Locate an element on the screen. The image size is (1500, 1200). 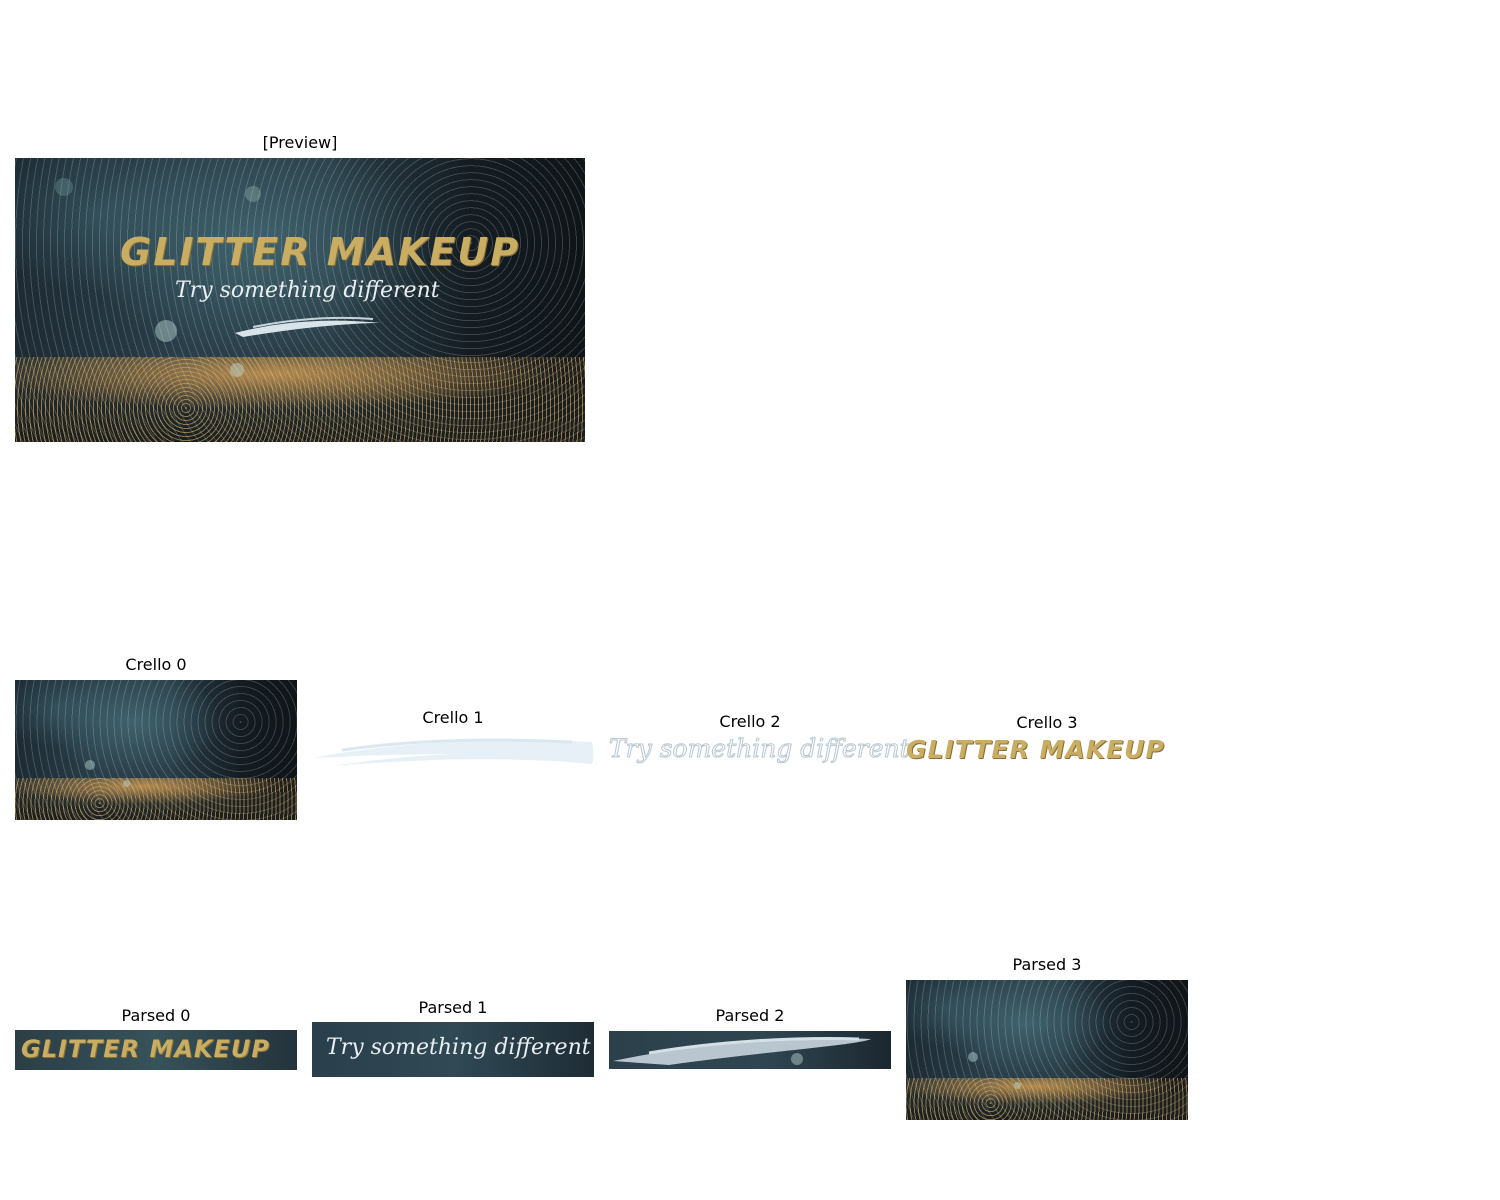
parsed-2-brush-stroke is located at coordinates (742, 1051).